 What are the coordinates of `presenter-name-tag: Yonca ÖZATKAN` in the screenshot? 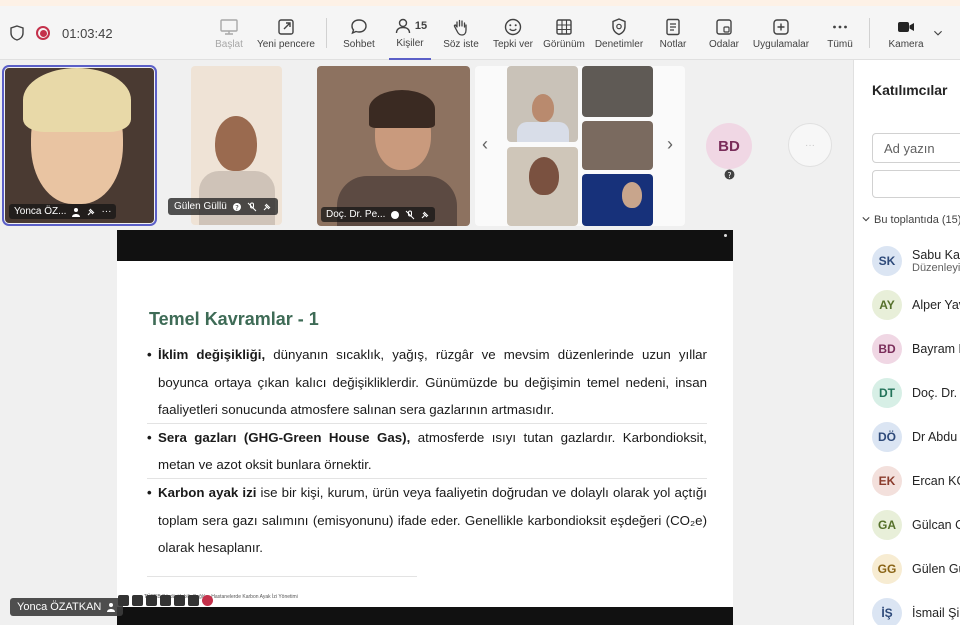 It's located at (67, 607).